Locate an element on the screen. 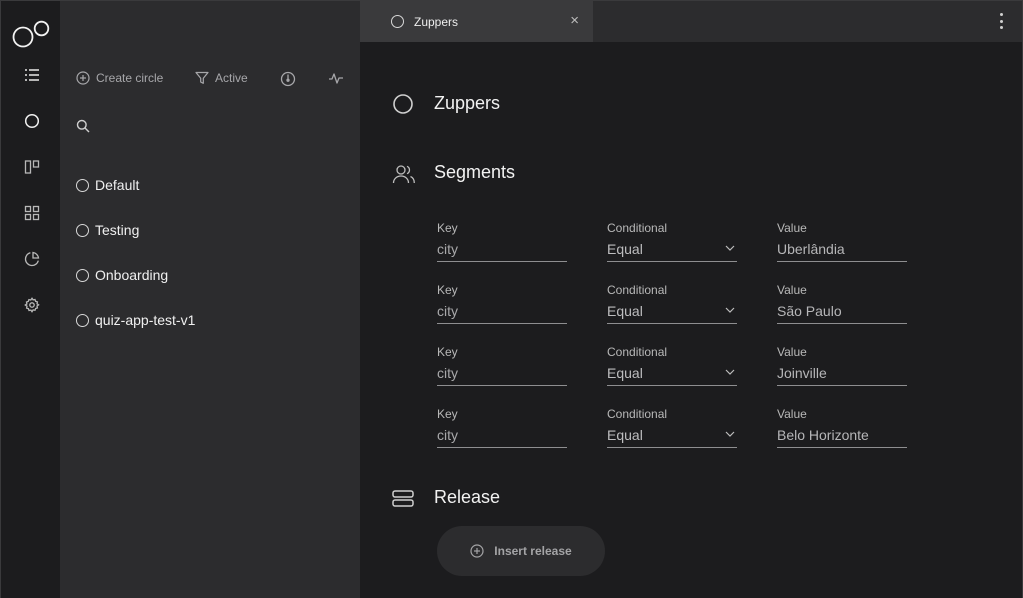 The height and width of the screenshot is (598, 1023). list-icon is located at coordinates (32, 75).